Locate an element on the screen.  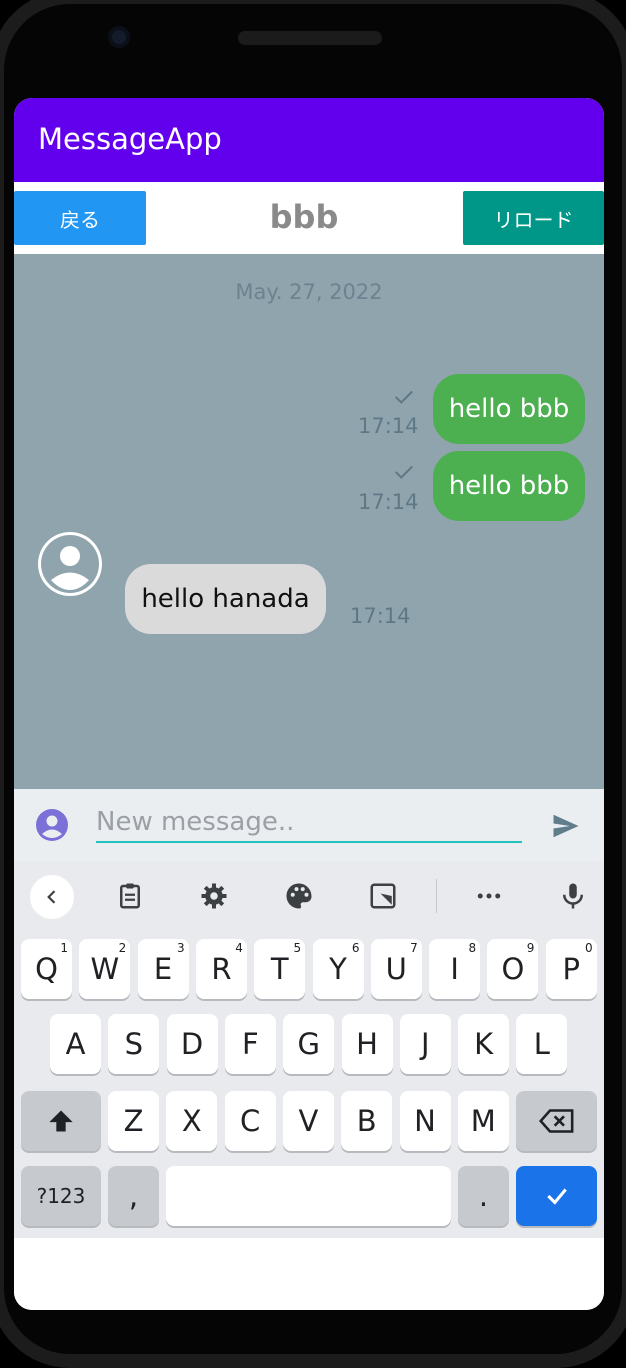
key-o: O9 is located at coordinates (513, 969).